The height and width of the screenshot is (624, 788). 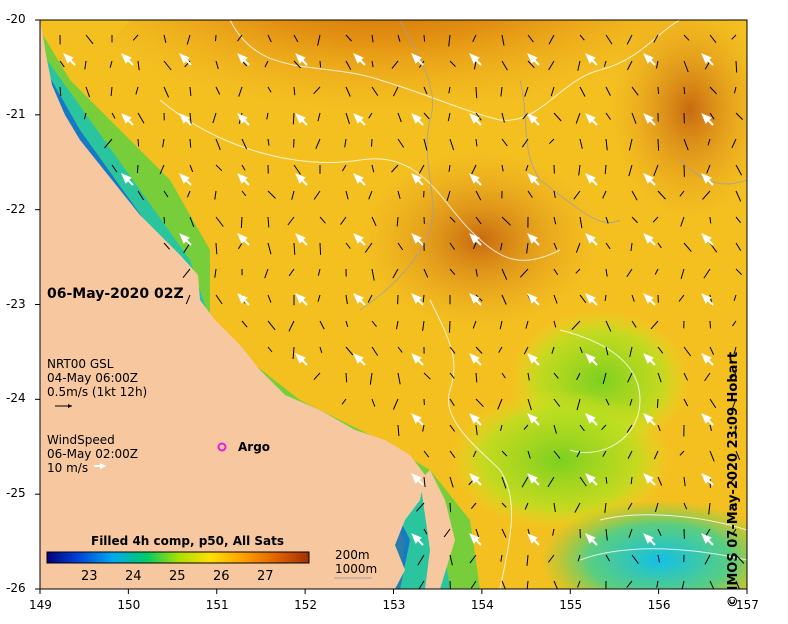 I want to click on y-tick-label: -24, so click(x=16, y=398).